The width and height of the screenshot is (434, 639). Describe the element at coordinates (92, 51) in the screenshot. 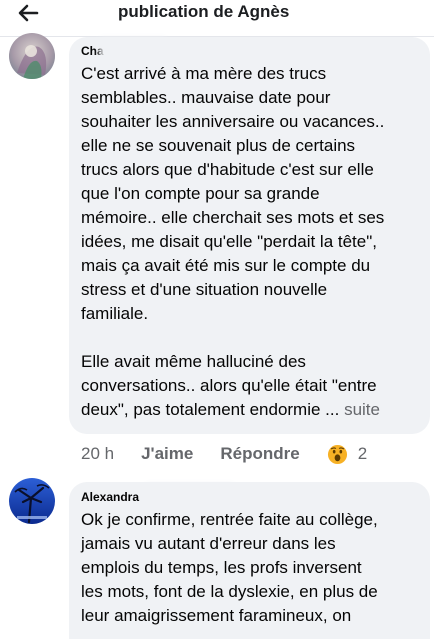

I see `comment-author: Cha` at that location.